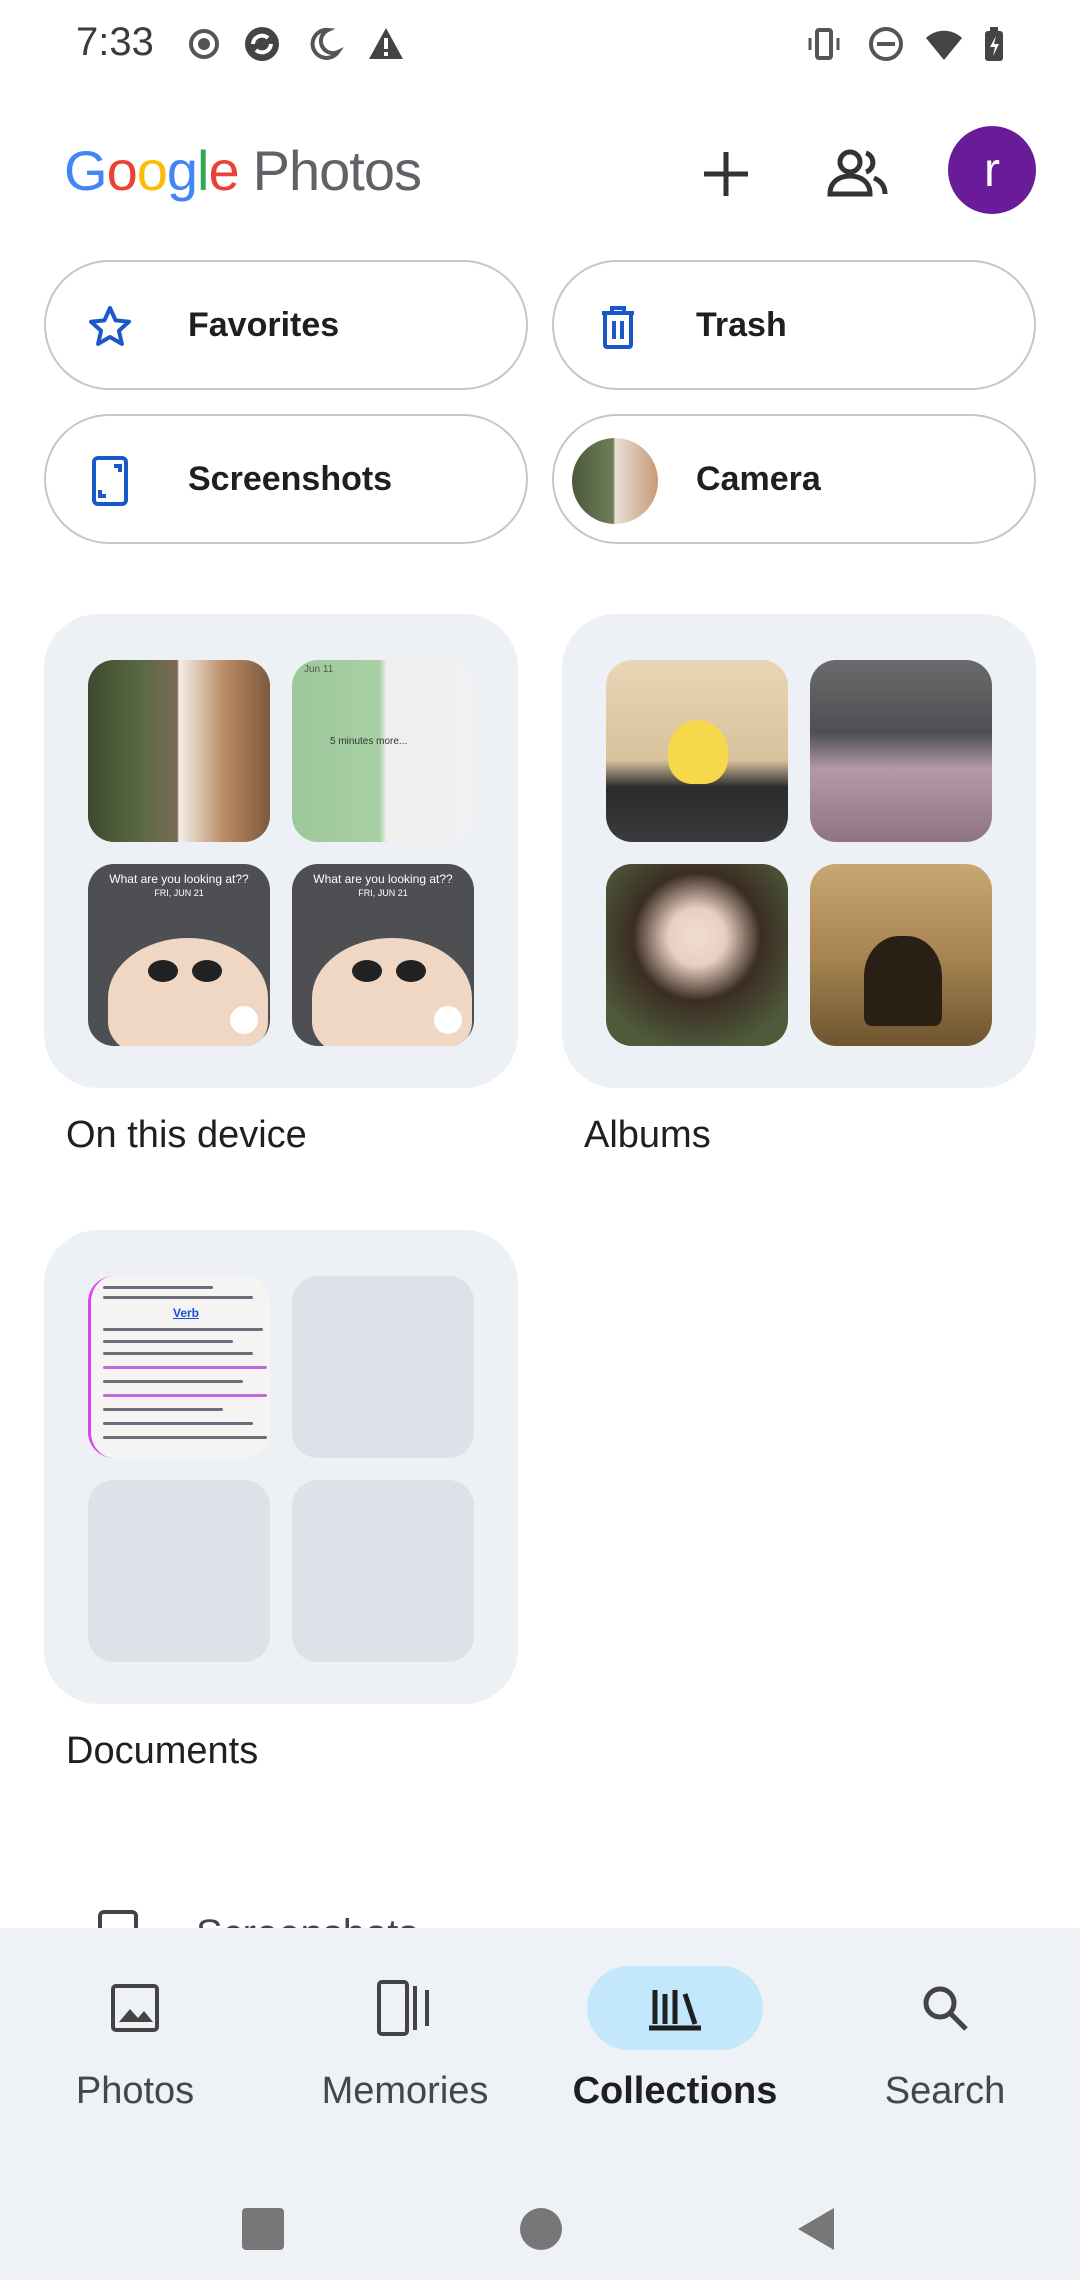  I want to click on collection-title: Documents, so click(162, 1751).